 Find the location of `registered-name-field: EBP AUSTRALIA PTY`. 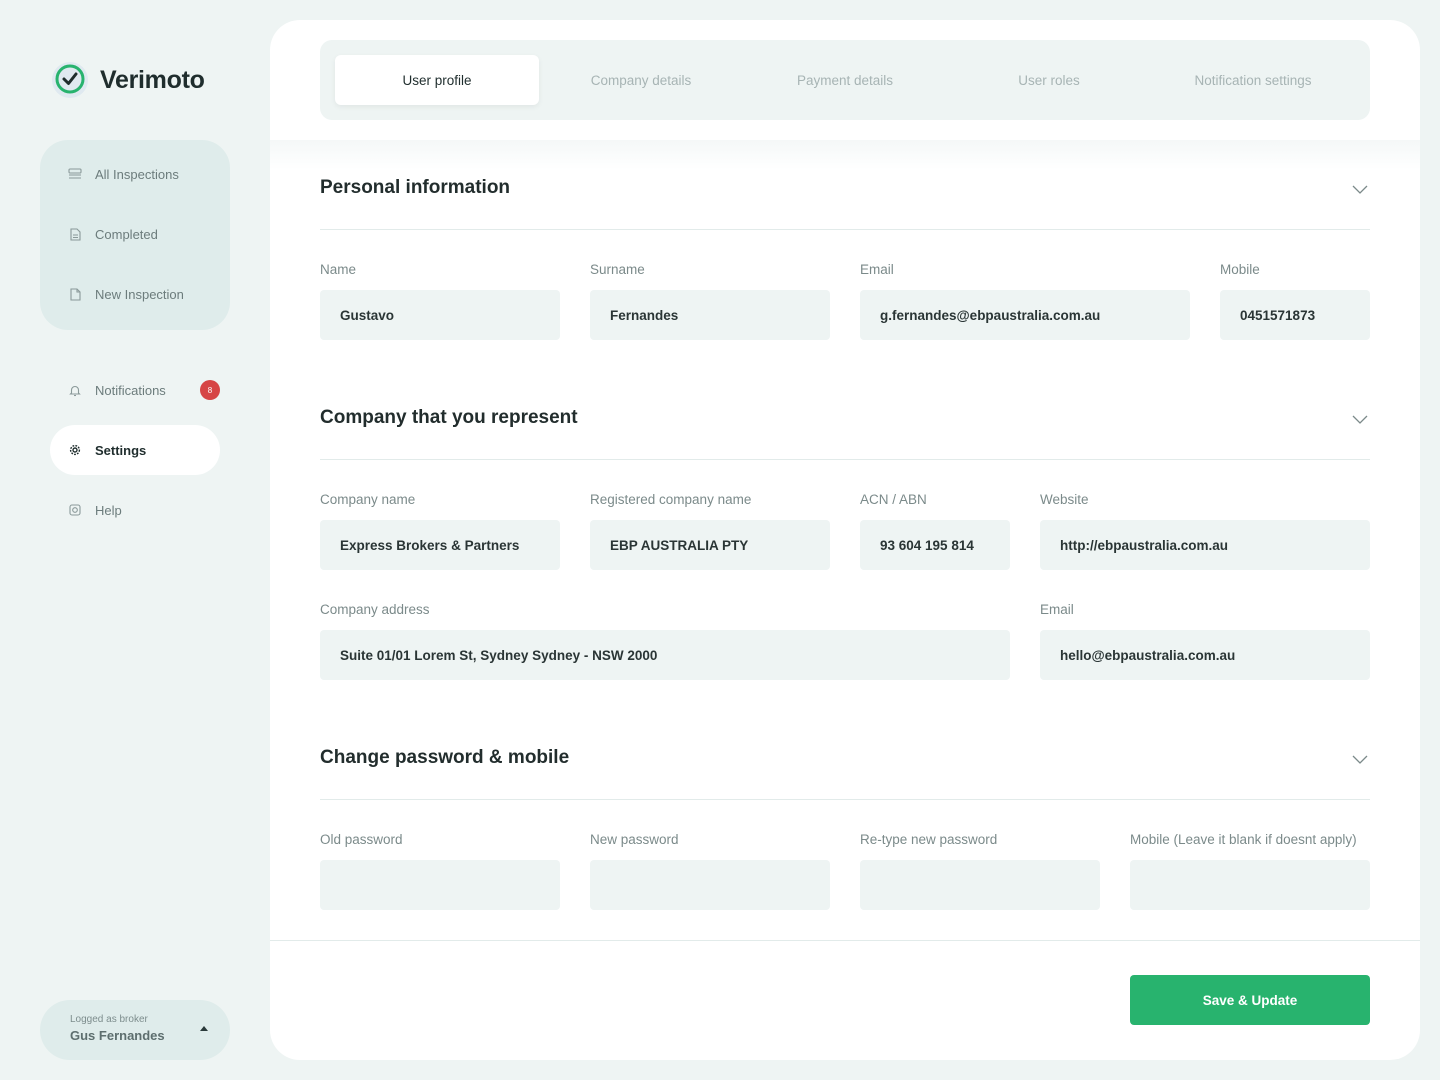

registered-name-field: EBP AUSTRALIA PTY is located at coordinates (710, 545).